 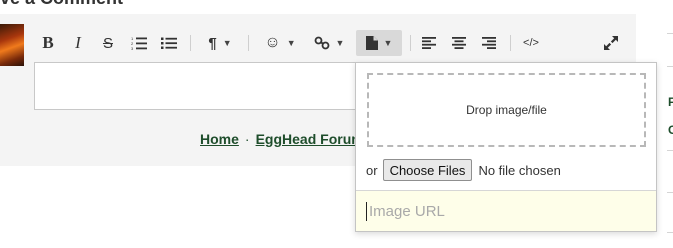 What do you see at coordinates (310, 139) in the screenshot?
I see `forum-link: EggHead Forum` at bounding box center [310, 139].